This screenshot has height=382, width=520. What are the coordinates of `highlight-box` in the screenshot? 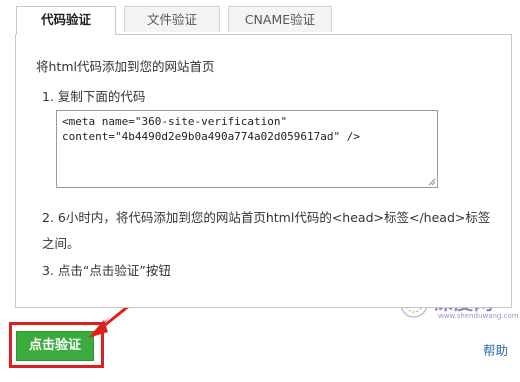 It's located at (56, 345).